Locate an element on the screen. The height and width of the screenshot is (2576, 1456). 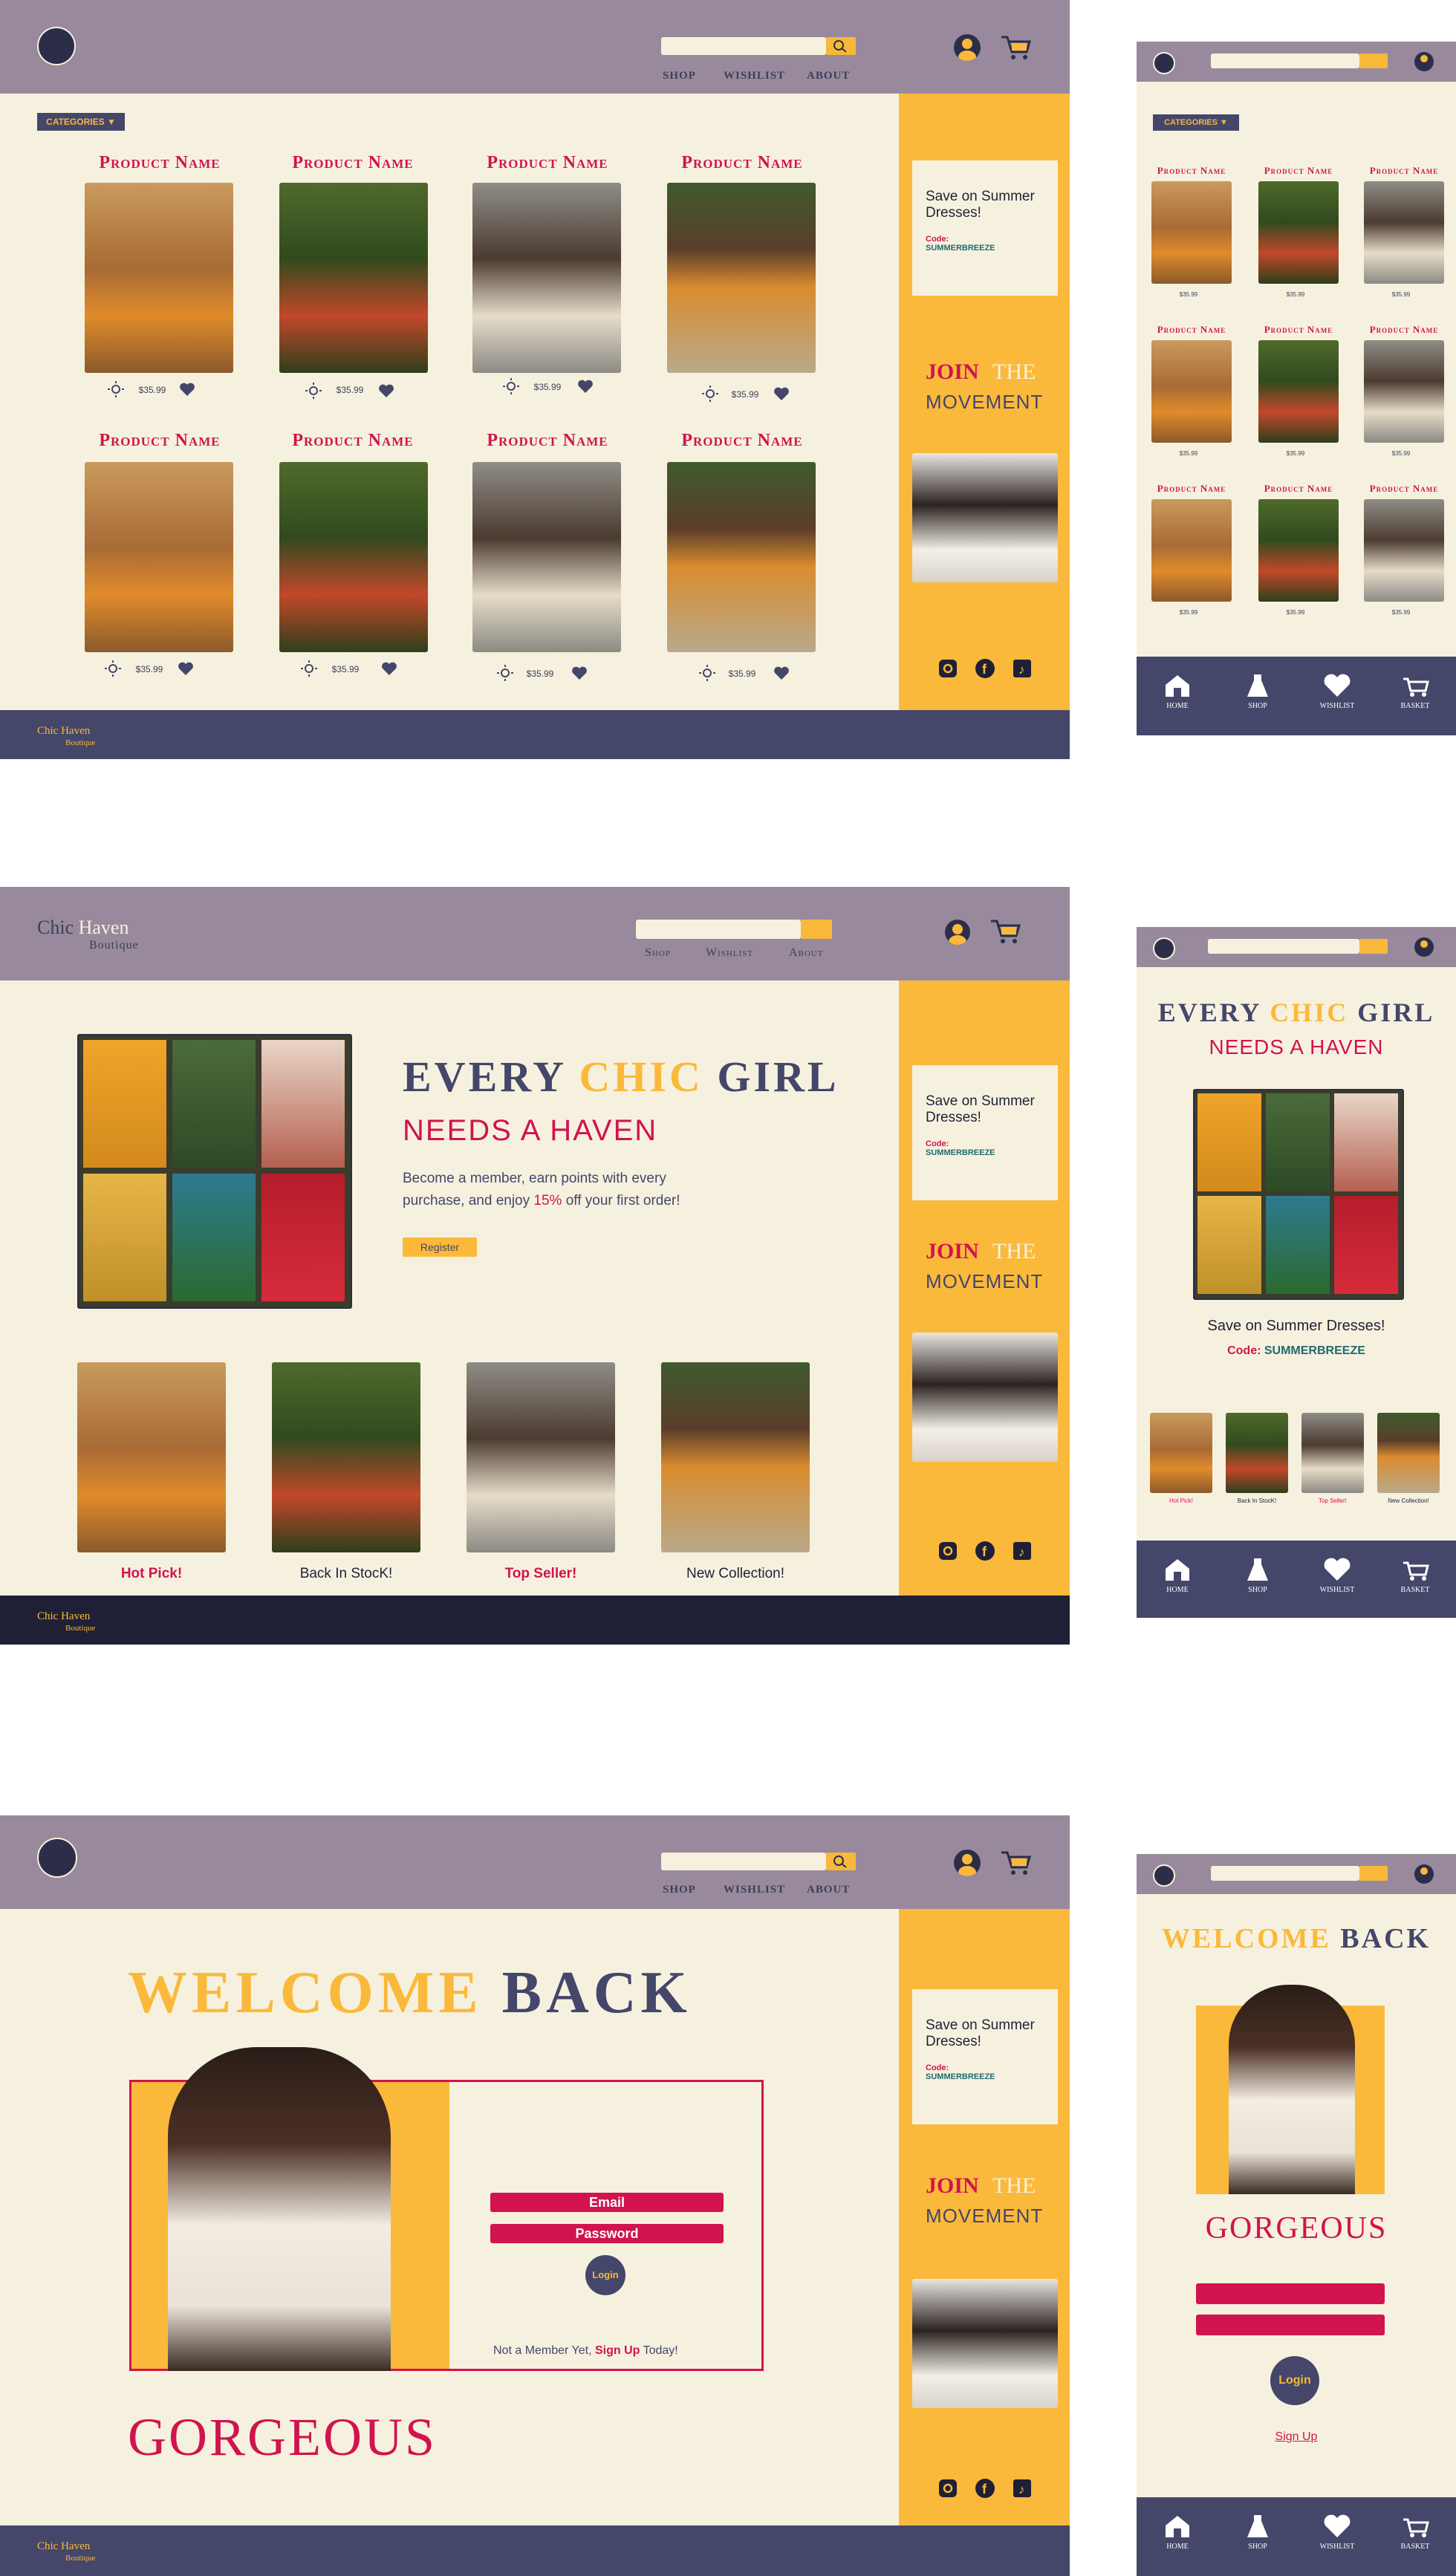
password-field is located at coordinates (1291, 2325).